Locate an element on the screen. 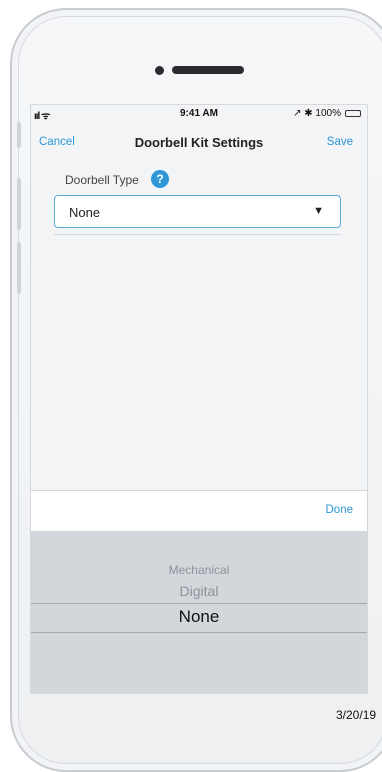  navigation-bar: Cancel Doorbell Kit Settings Save is located at coordinates (199, 144).